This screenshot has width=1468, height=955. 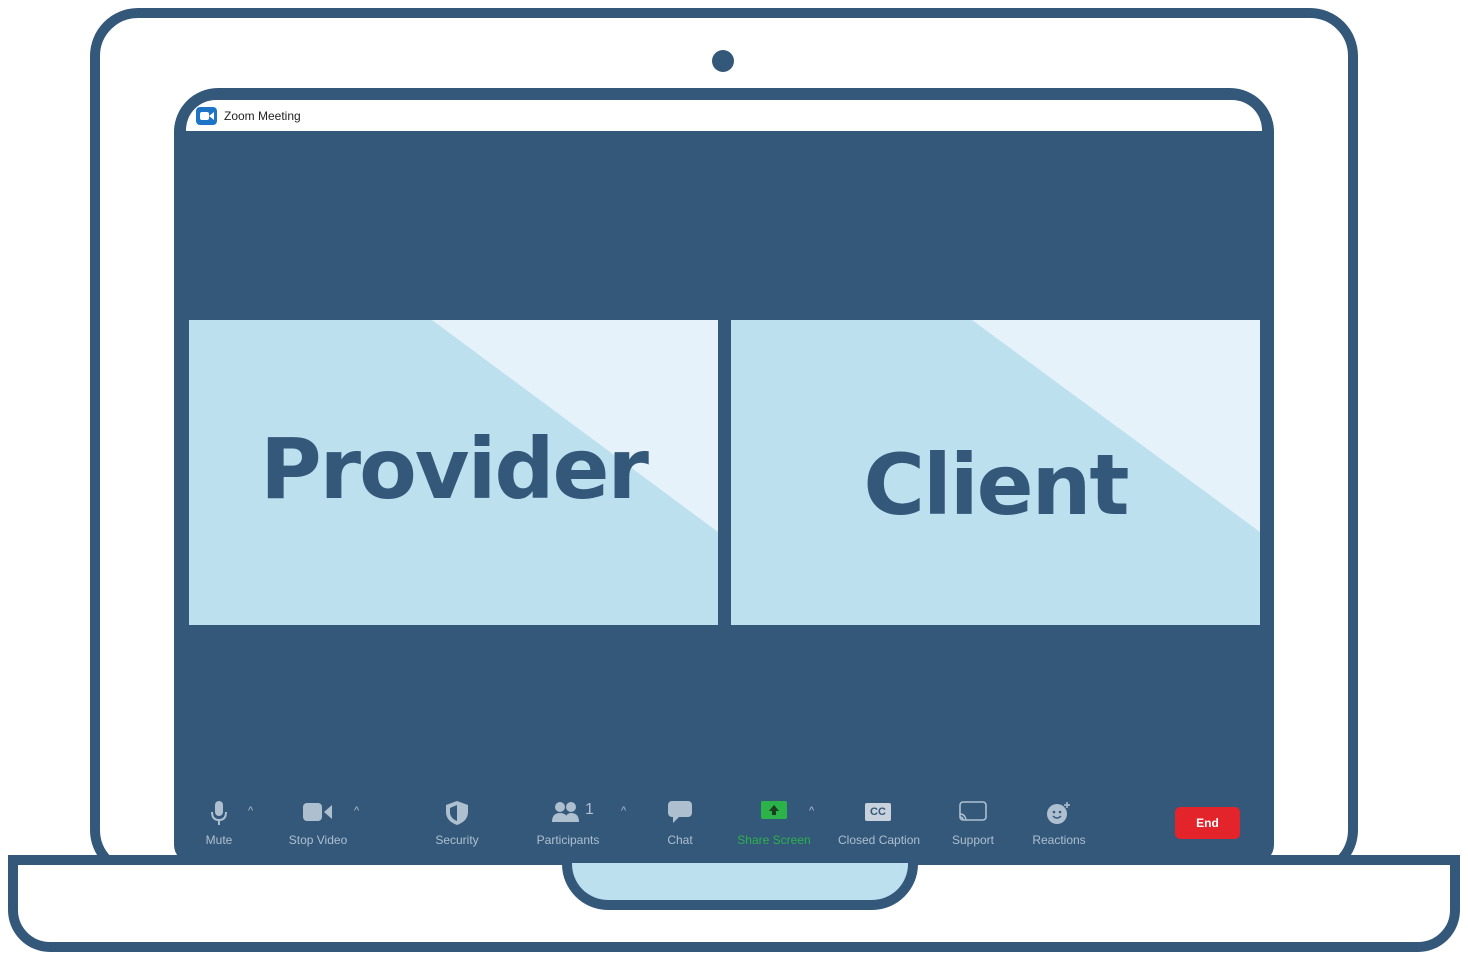 I want to click on microphone-icon, so click(x=219, y=813).